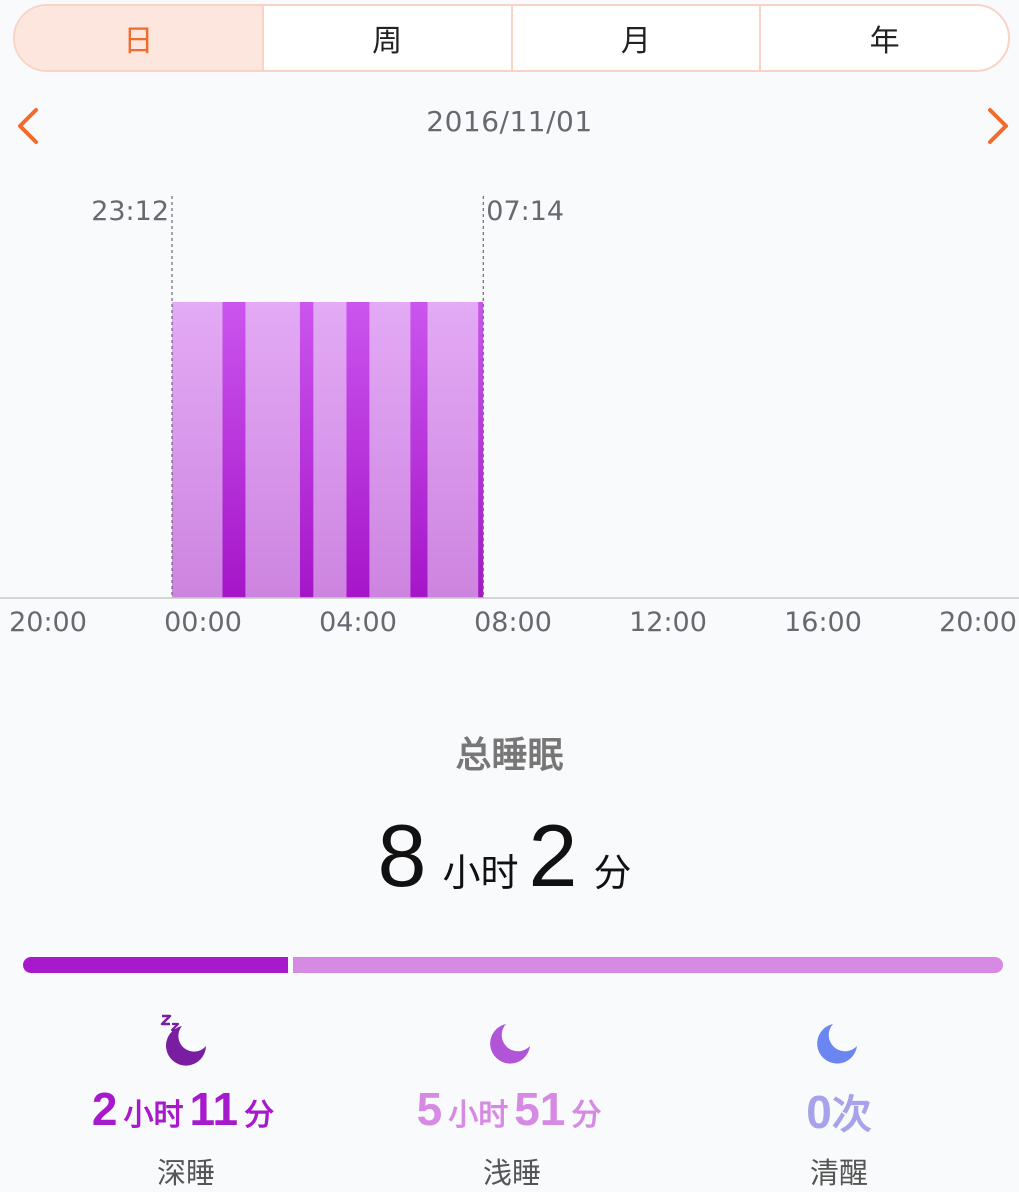 The image size is (1019, 1192). Describe the element at coordinates (612, 873) in the screenshot. I see `total-minutes-unit: 分` at that location.